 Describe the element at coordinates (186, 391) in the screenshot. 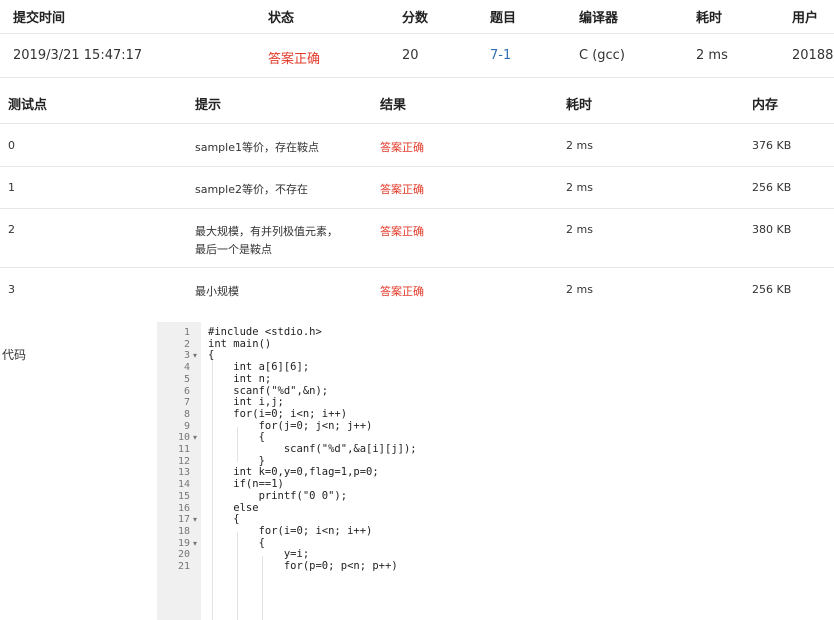

I see `line-number: 6` at that location.